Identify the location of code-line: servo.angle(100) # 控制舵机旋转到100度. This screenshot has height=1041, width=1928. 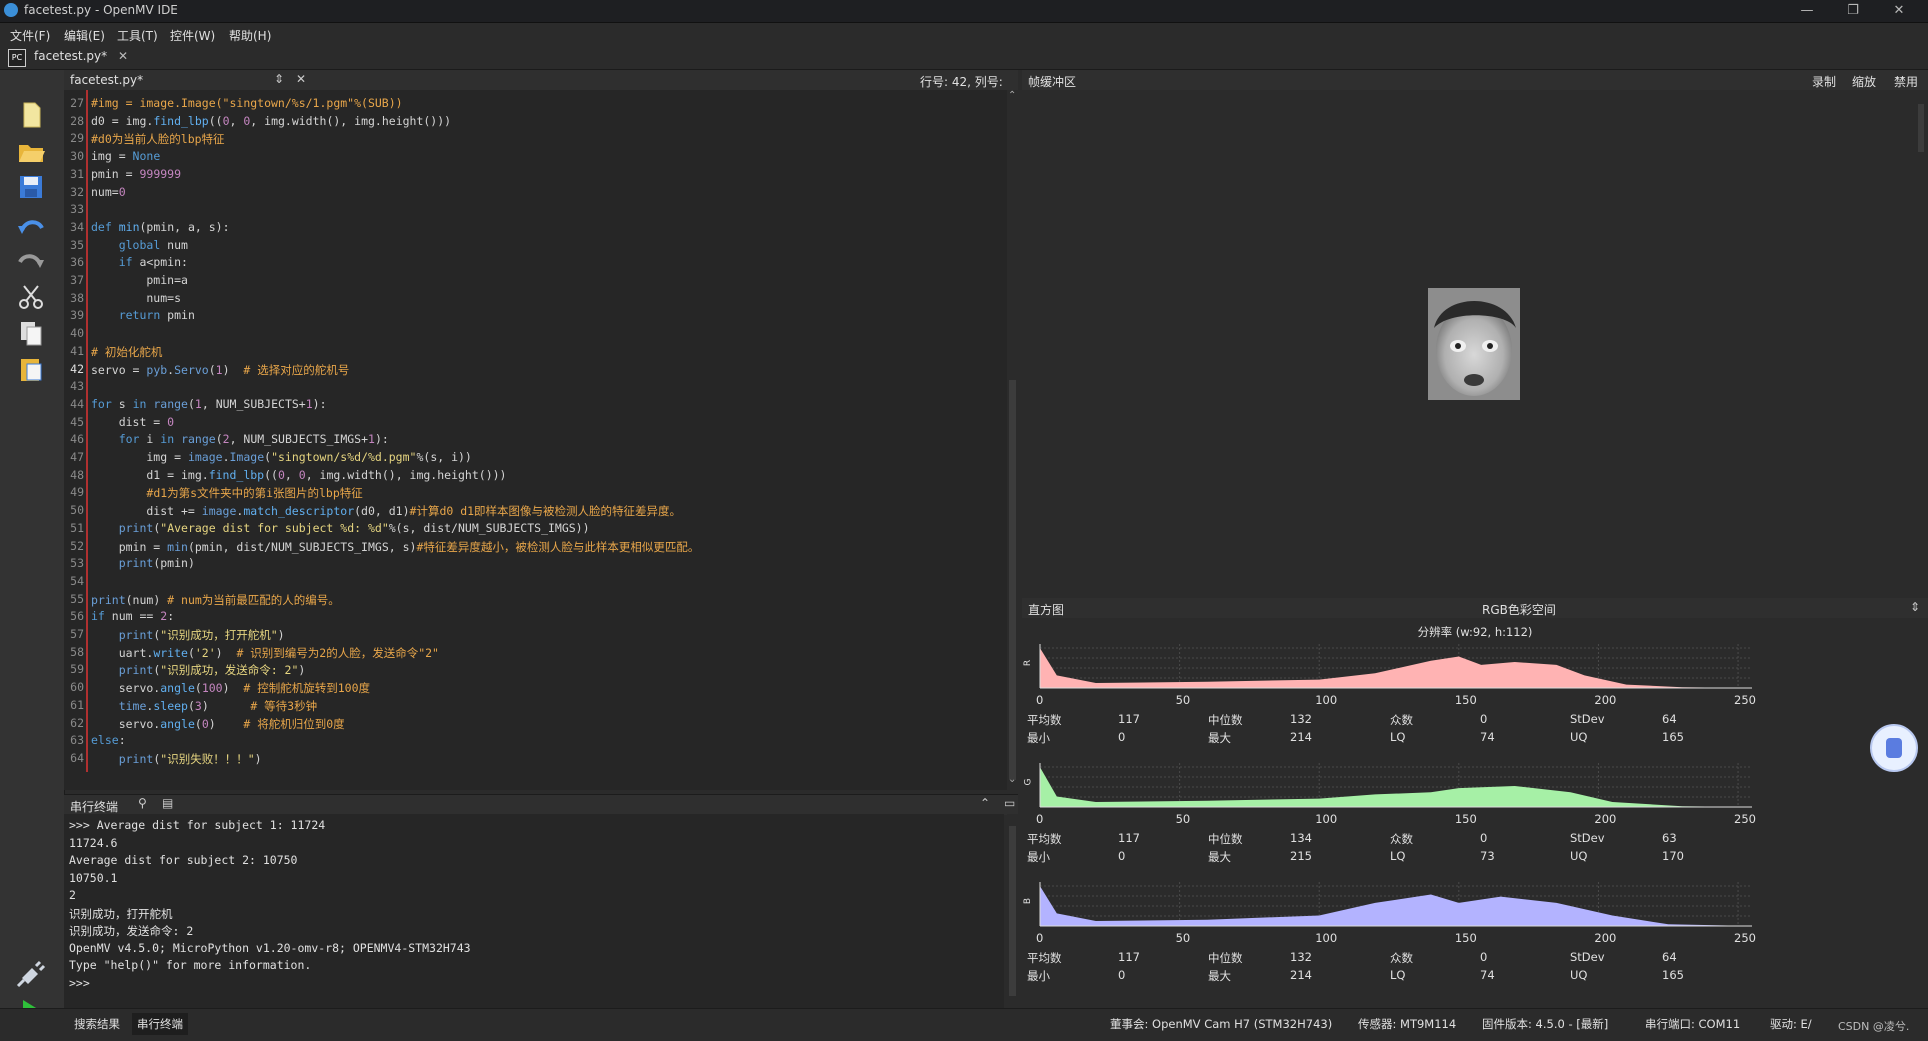
(230, 688).